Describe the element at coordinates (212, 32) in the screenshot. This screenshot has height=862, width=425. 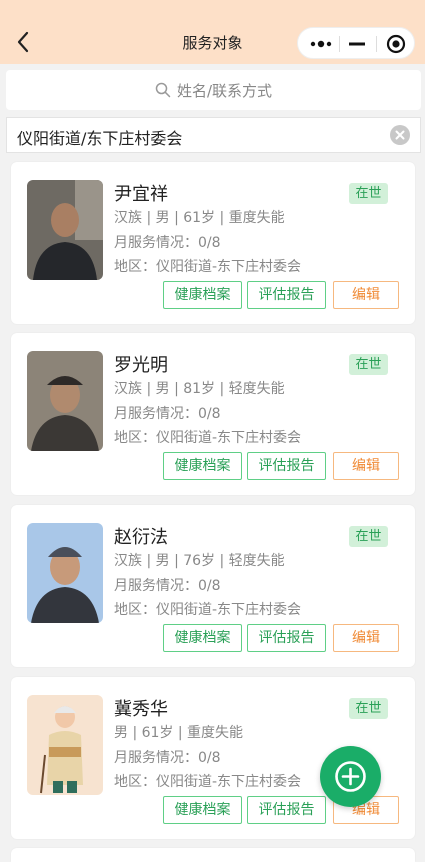
I see `nav-bar: 服务对象` at that location.